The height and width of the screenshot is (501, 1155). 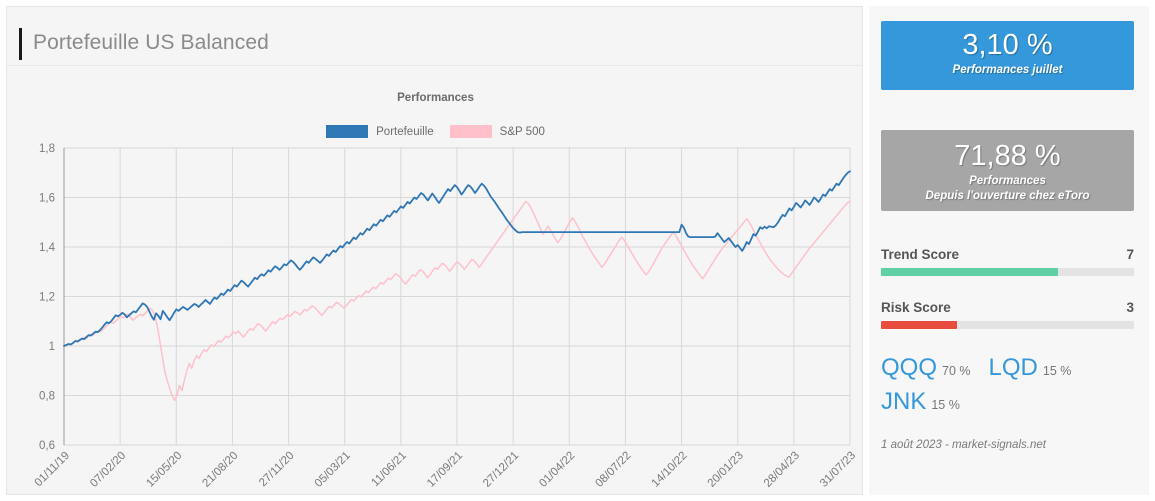 What do you see at coordinates (1007, 70) in the screenshot?
I see `stat-label: Performances juillet` at bounding box center [1007, 70].